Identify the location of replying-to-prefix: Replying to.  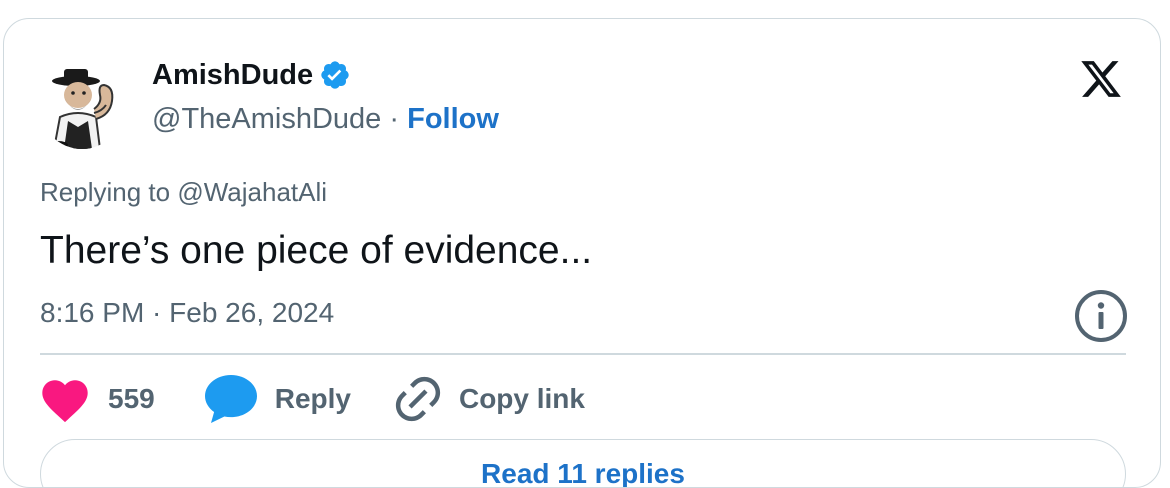
(105, 192).